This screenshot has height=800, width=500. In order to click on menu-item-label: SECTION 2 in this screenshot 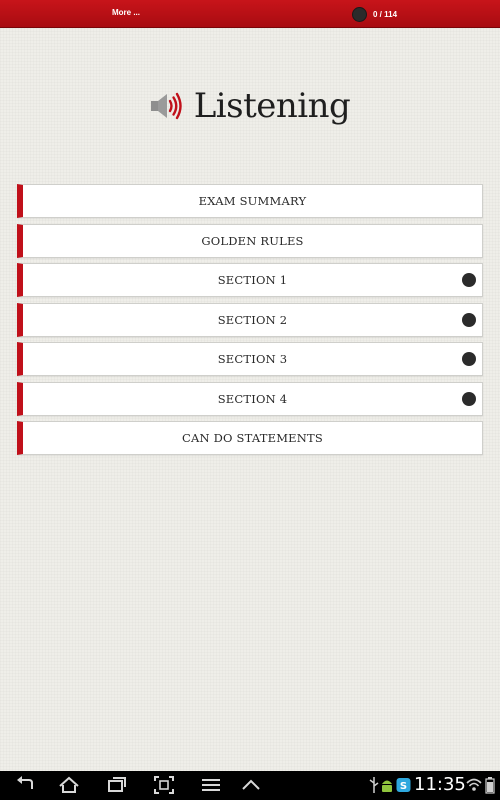, I will do `click(252, 319)`.